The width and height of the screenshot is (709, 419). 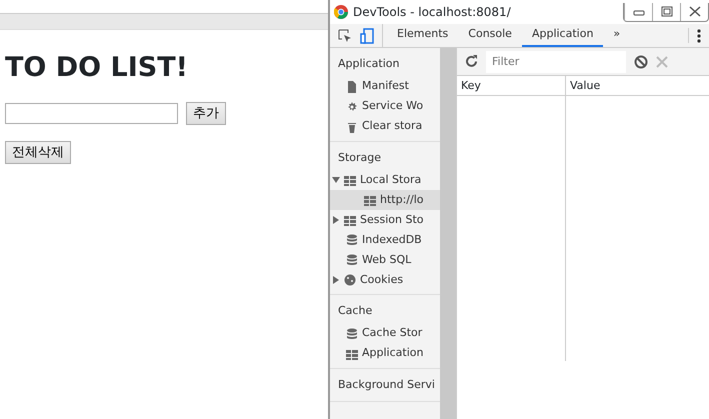 I want to click on section-title: Background Servi, so click(x=386, y=384).